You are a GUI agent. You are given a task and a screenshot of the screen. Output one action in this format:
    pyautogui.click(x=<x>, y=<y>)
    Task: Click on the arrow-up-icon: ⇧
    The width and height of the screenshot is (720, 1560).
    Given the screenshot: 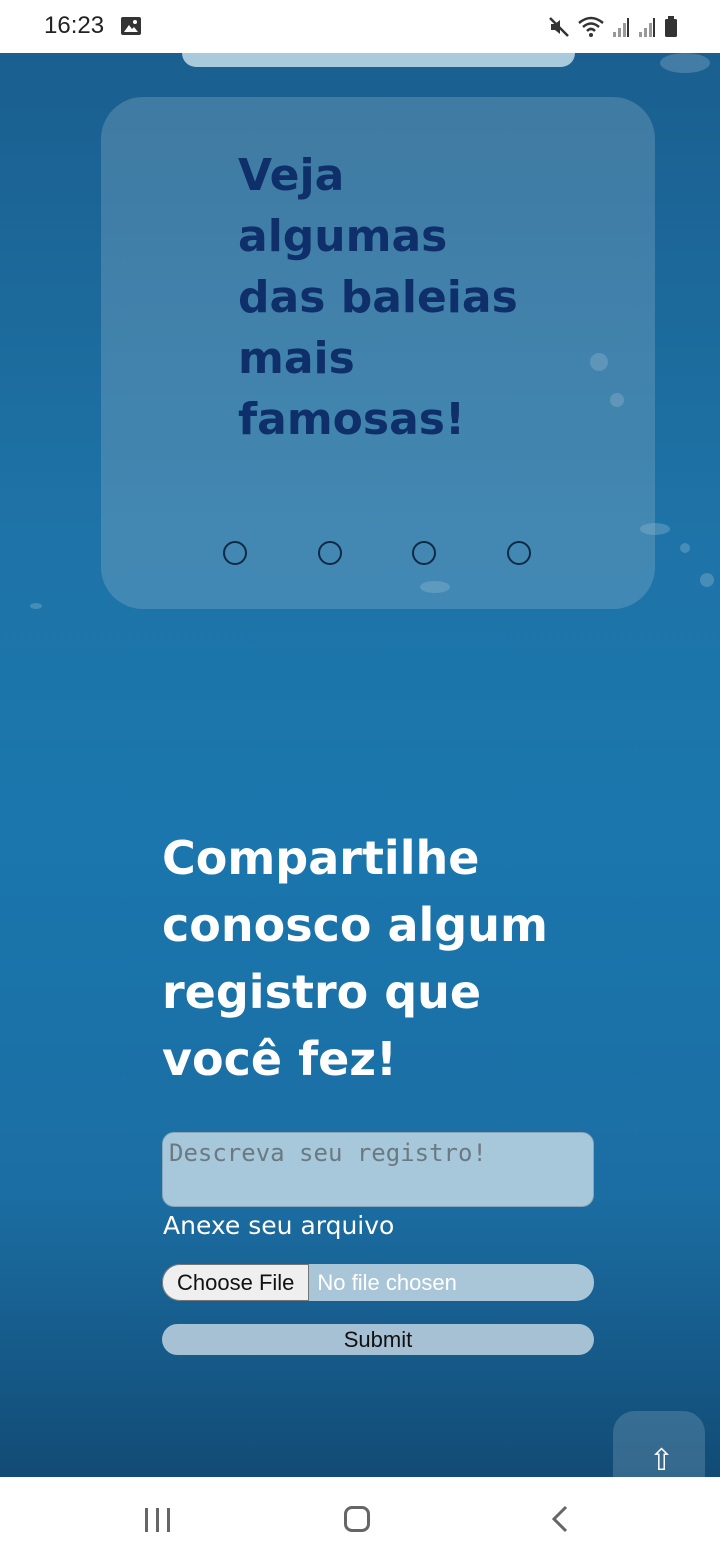 What is the action you would take?
    pyautogui.click(x=662, y=1460)
    